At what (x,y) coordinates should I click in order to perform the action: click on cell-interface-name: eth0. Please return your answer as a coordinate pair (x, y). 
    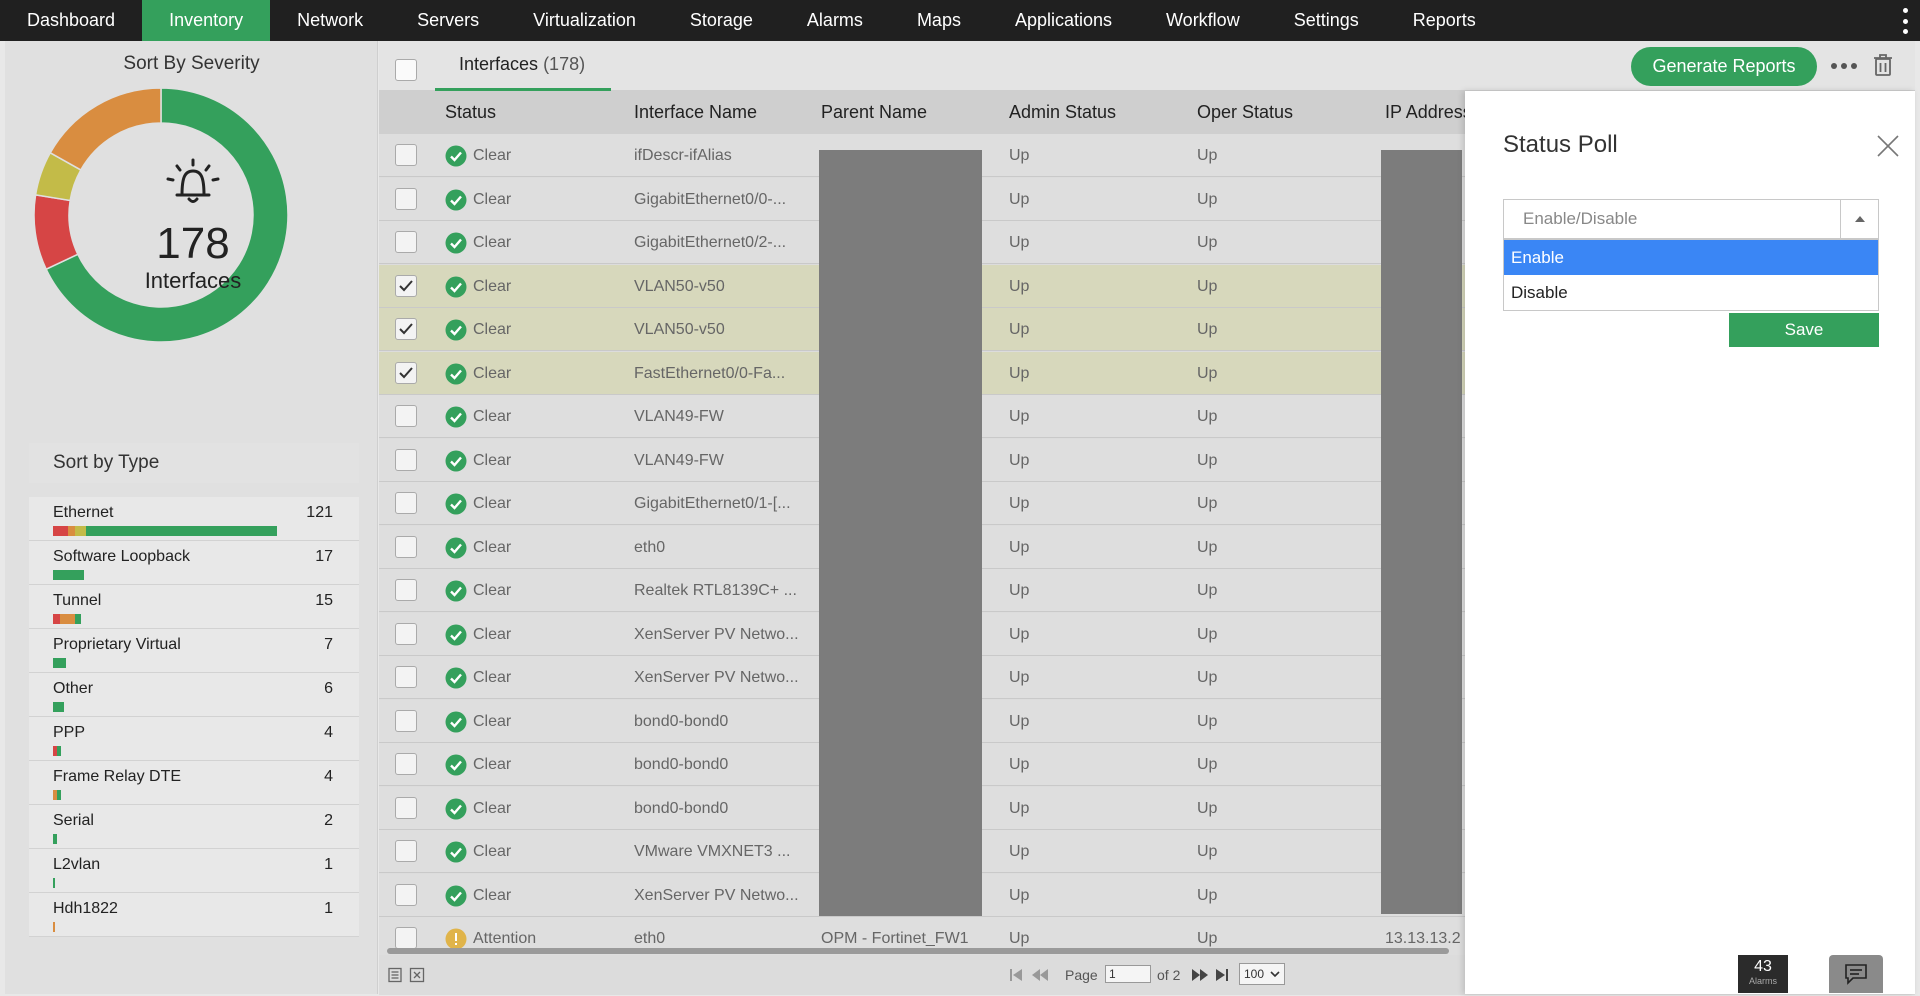
    Looking at the image, I should click on (649, 547).